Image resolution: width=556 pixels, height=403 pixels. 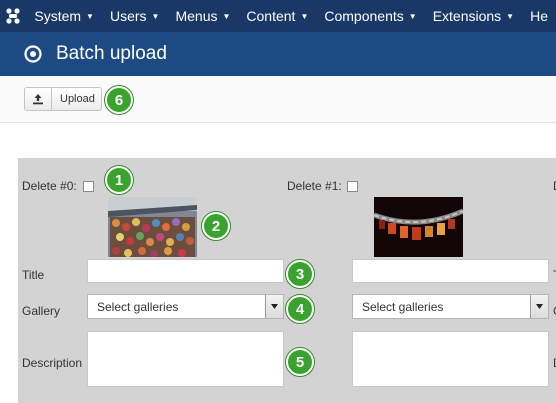 What do you see at coordinates (111, 53) in the screenshot?
I see `page-title: Batch upload` at bounding box center [111, 53].